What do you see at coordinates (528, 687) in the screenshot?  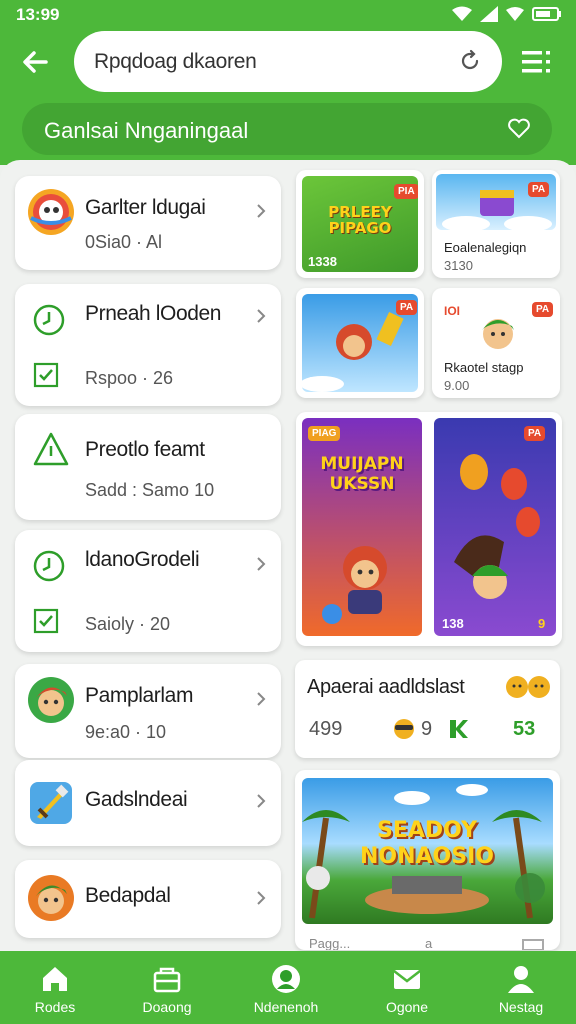 I see `emoji-faces-icon` at bounding box center [528, 687].